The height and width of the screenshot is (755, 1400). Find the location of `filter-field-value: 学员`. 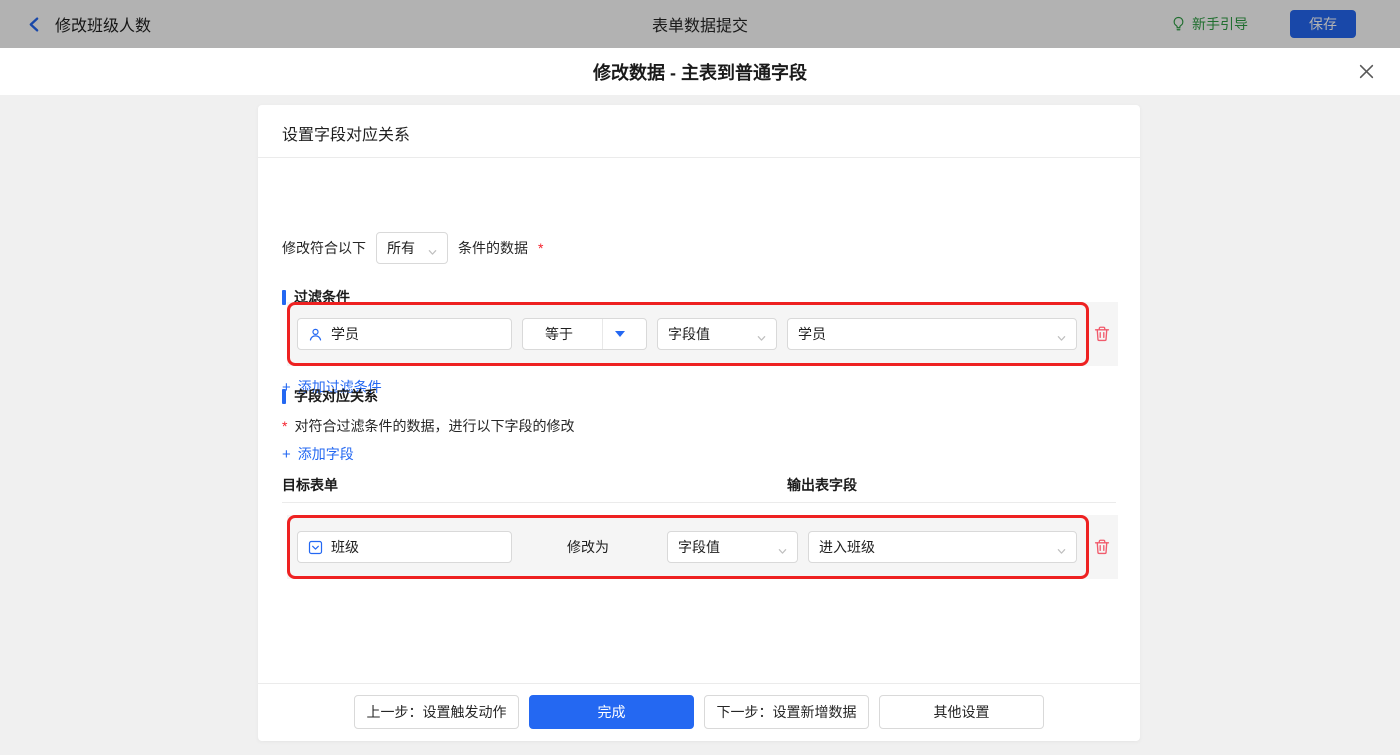

filter-field-value: 学员 is located at coordinates (345, 334).